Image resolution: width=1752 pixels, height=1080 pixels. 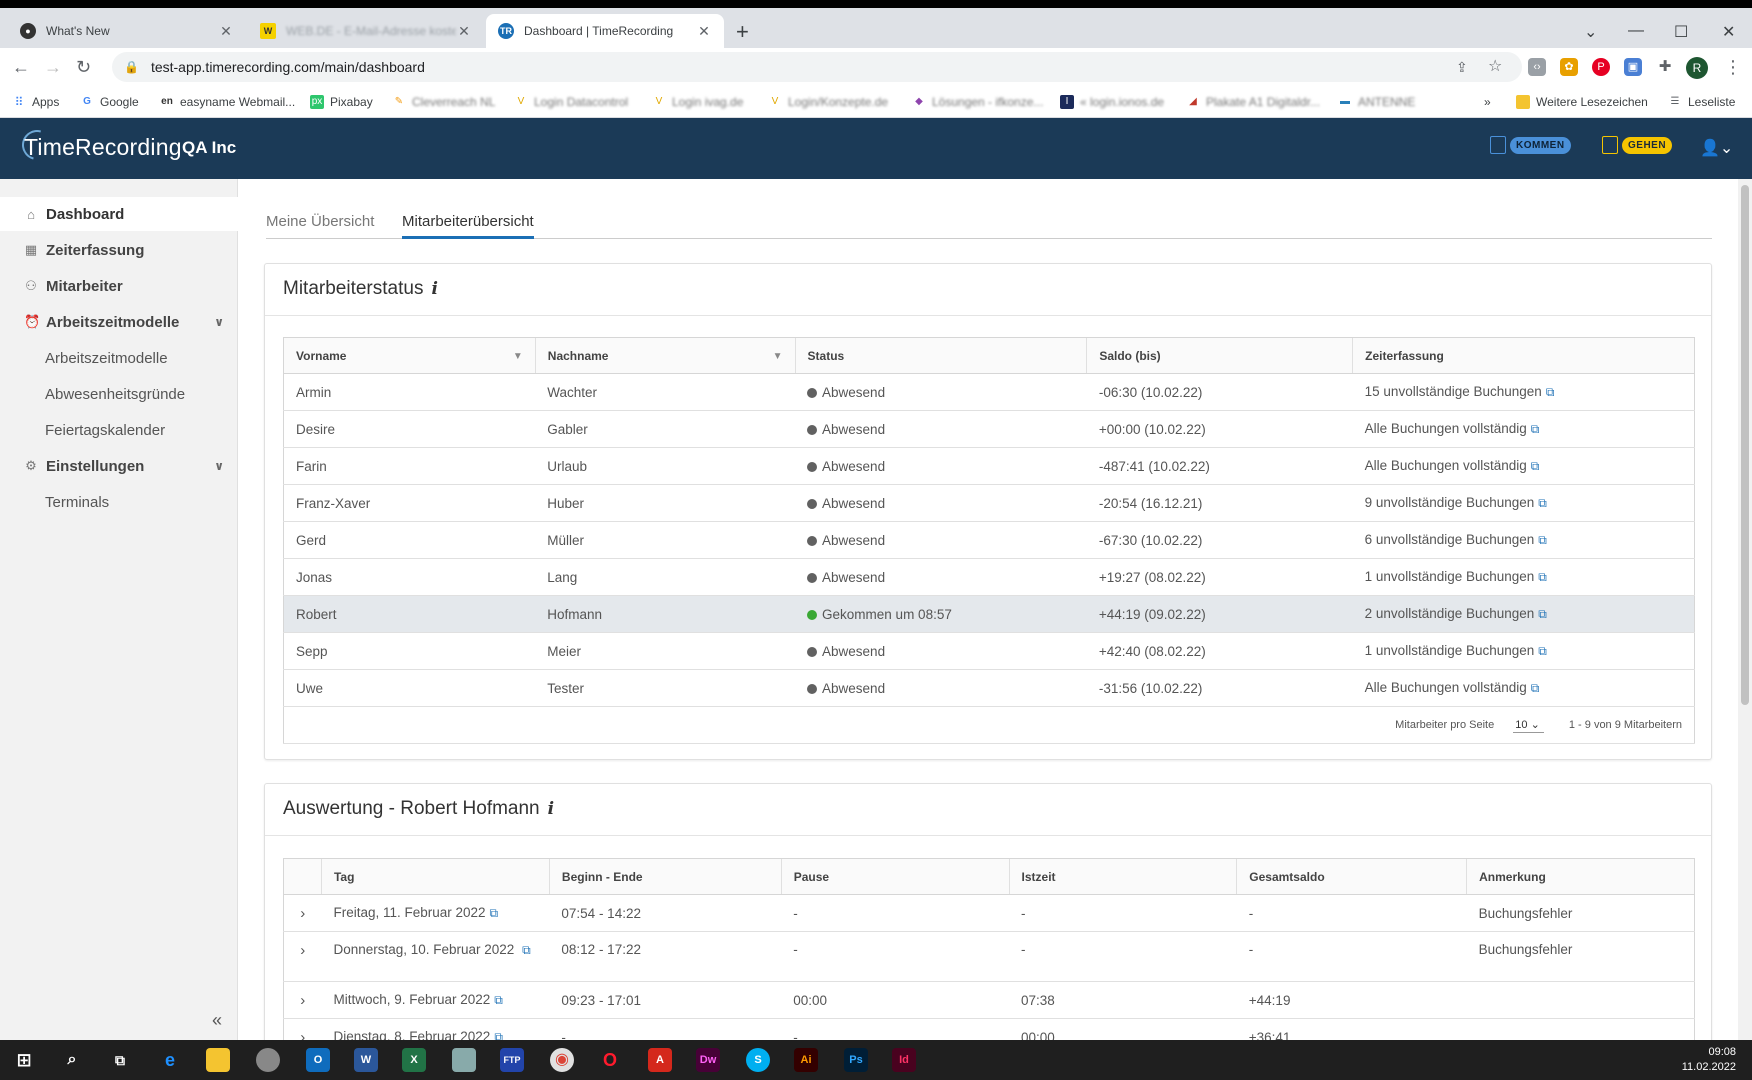 I want to click on bookmark-datacontrol: V Login Datacontrol, so click(x=571, y=102).